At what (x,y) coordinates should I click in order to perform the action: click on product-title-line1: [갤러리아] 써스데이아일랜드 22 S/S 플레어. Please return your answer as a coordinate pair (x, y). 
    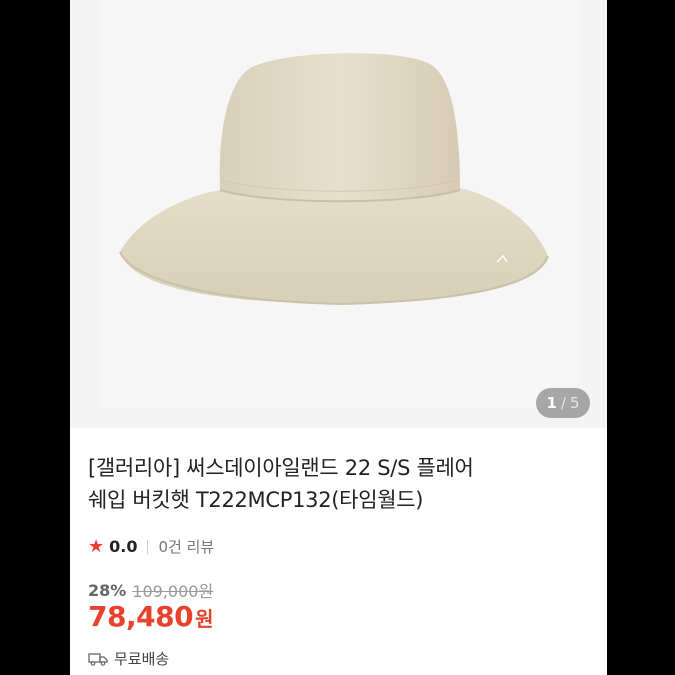
    Looking at the image, I should click on (281, 468).